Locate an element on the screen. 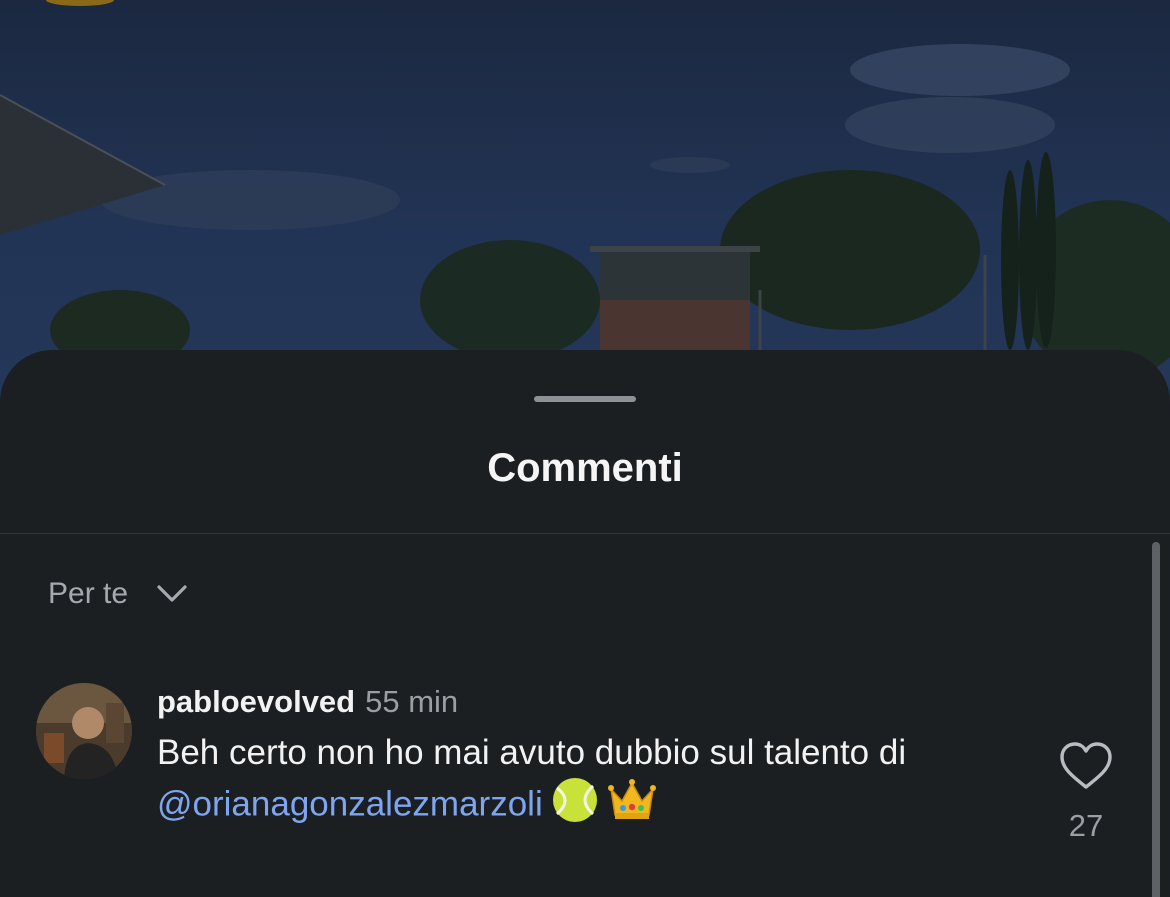  comment-header: pabloevolved 55 min is located at coordinates (307, 702).